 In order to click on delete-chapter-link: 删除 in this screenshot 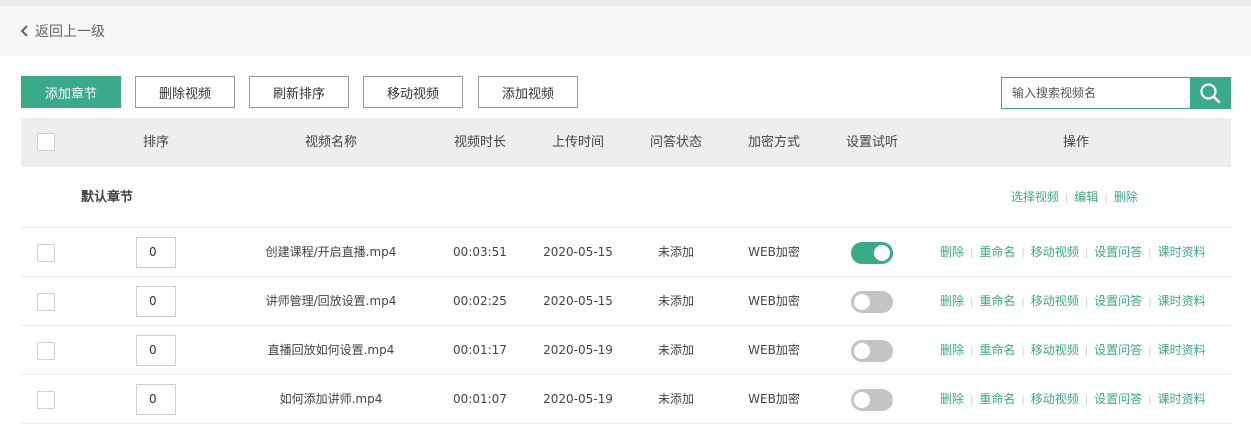, I will do `click(1126, 197)`.